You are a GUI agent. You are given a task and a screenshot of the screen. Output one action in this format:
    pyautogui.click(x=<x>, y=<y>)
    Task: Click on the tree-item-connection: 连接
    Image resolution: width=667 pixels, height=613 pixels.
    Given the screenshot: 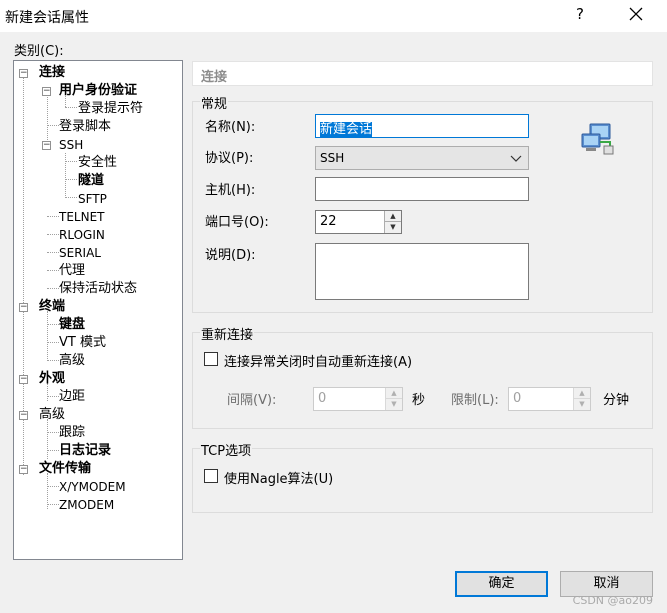 What is the action you would take?
    pyautogui.click(x=52, y=73)
    